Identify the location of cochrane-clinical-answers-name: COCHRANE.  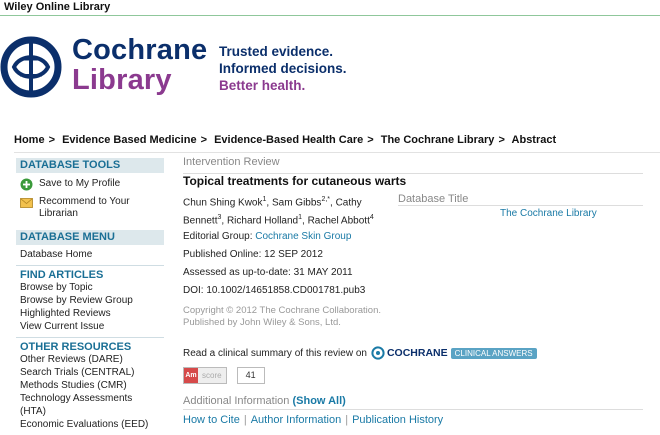
(417, 353).